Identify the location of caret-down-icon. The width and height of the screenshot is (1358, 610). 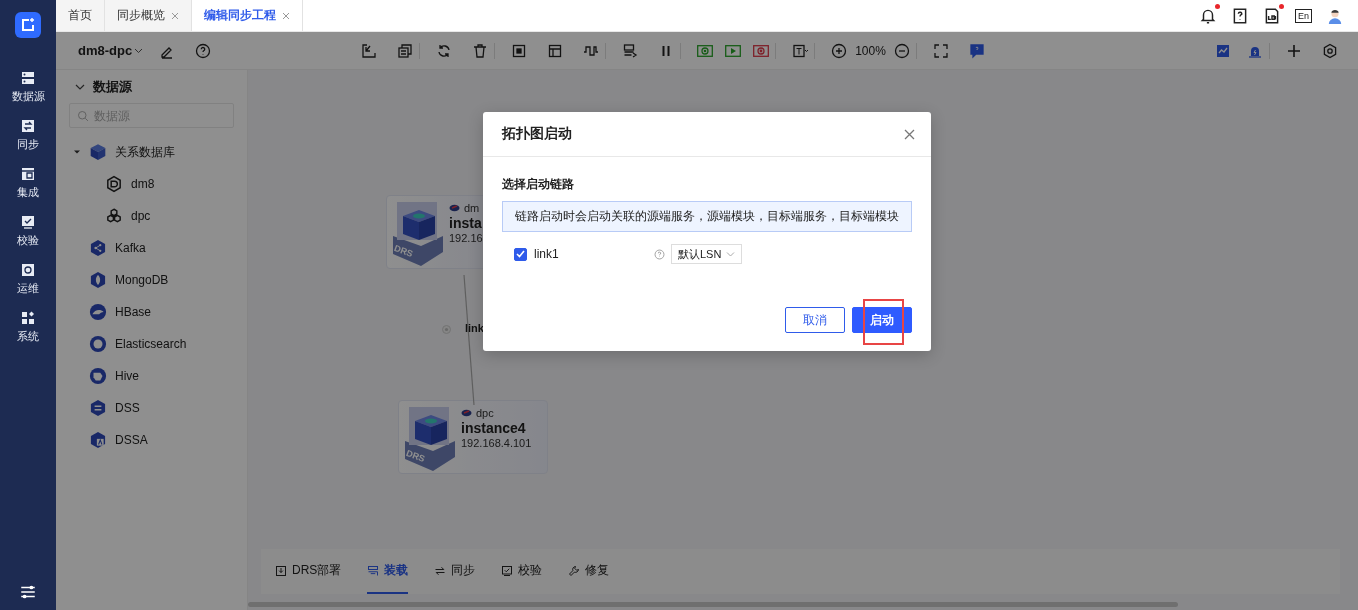
(77, 152).